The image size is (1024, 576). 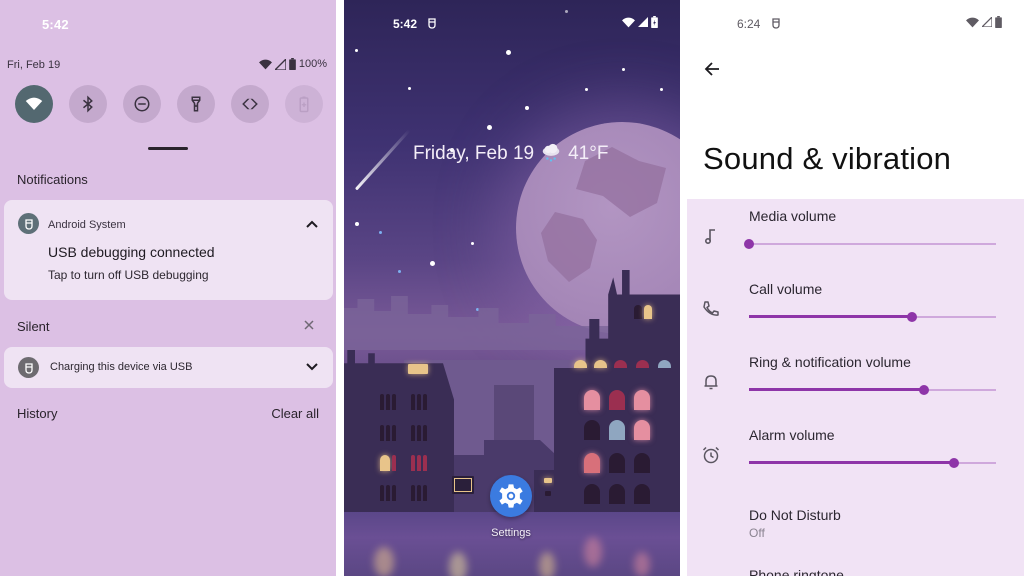 I want to click on left-building, so click(x=399, y=432).